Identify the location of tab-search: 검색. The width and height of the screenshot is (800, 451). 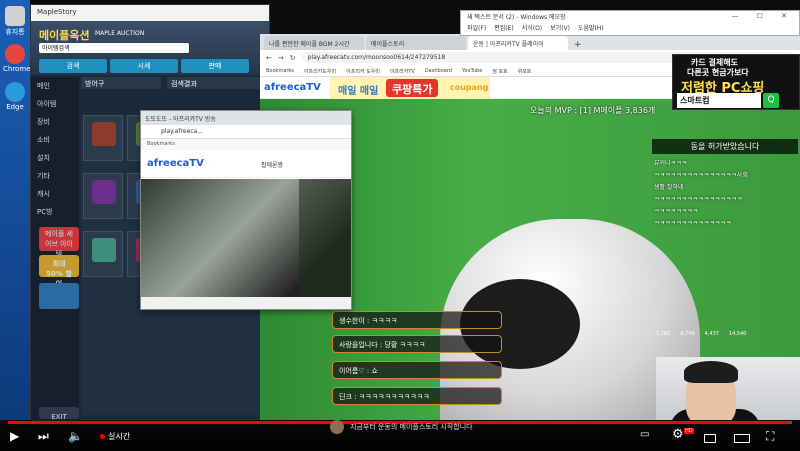
(73, 66).